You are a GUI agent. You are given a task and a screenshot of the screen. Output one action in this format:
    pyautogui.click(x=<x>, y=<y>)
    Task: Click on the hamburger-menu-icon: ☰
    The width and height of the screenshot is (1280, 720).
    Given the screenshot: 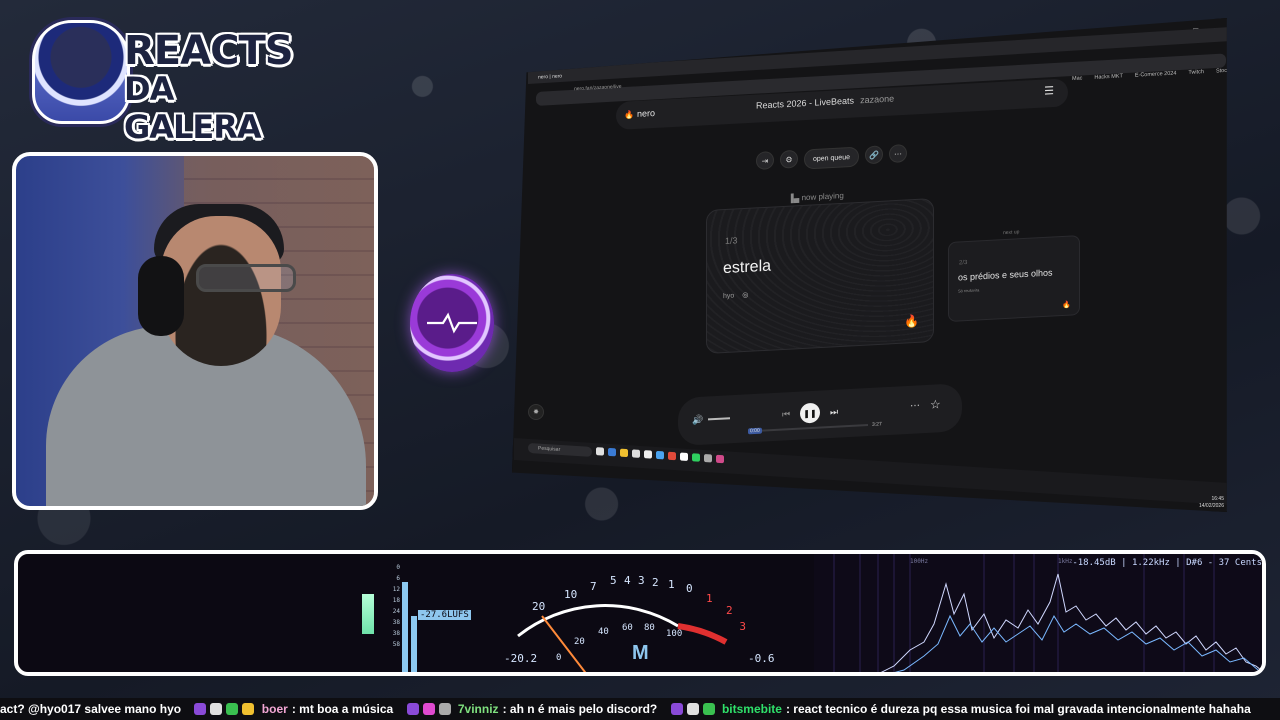 What is the action you would take?
    pyautogui.click(x=1049, y=91)
    